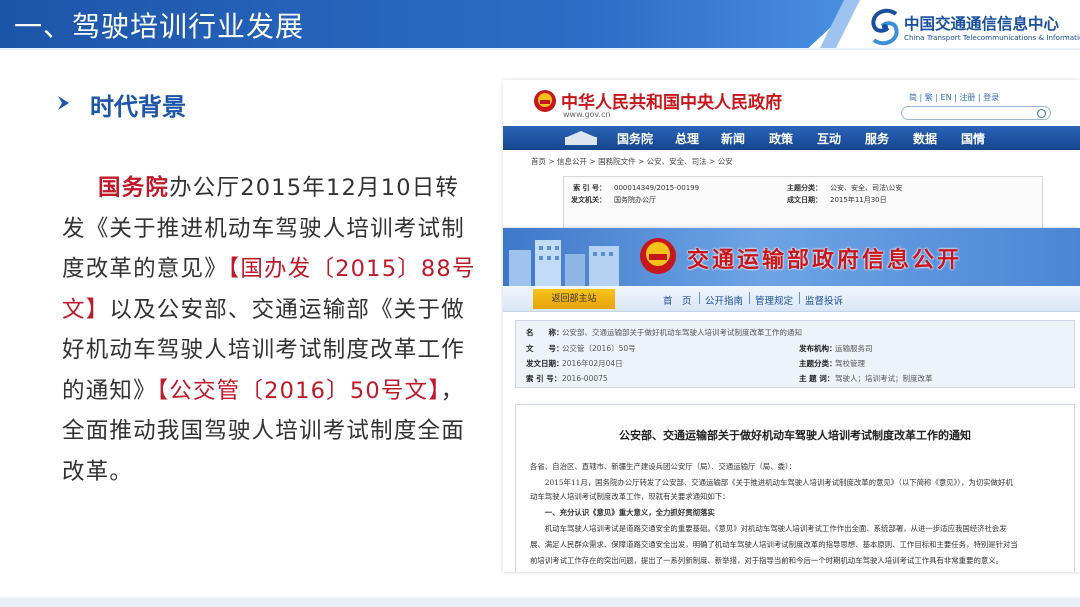 The width and height of the screenshot is (1080, 607). Describe the element at coordinates (774, 300) in the screenshot. I see `mot-nav-item: 管理规定` at that location.